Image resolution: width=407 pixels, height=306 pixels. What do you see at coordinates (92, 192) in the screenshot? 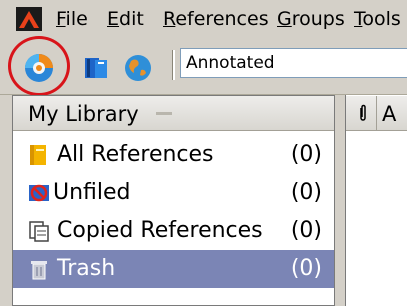
I see `collection-label: Unfiled` at bounding box center [92, 192].